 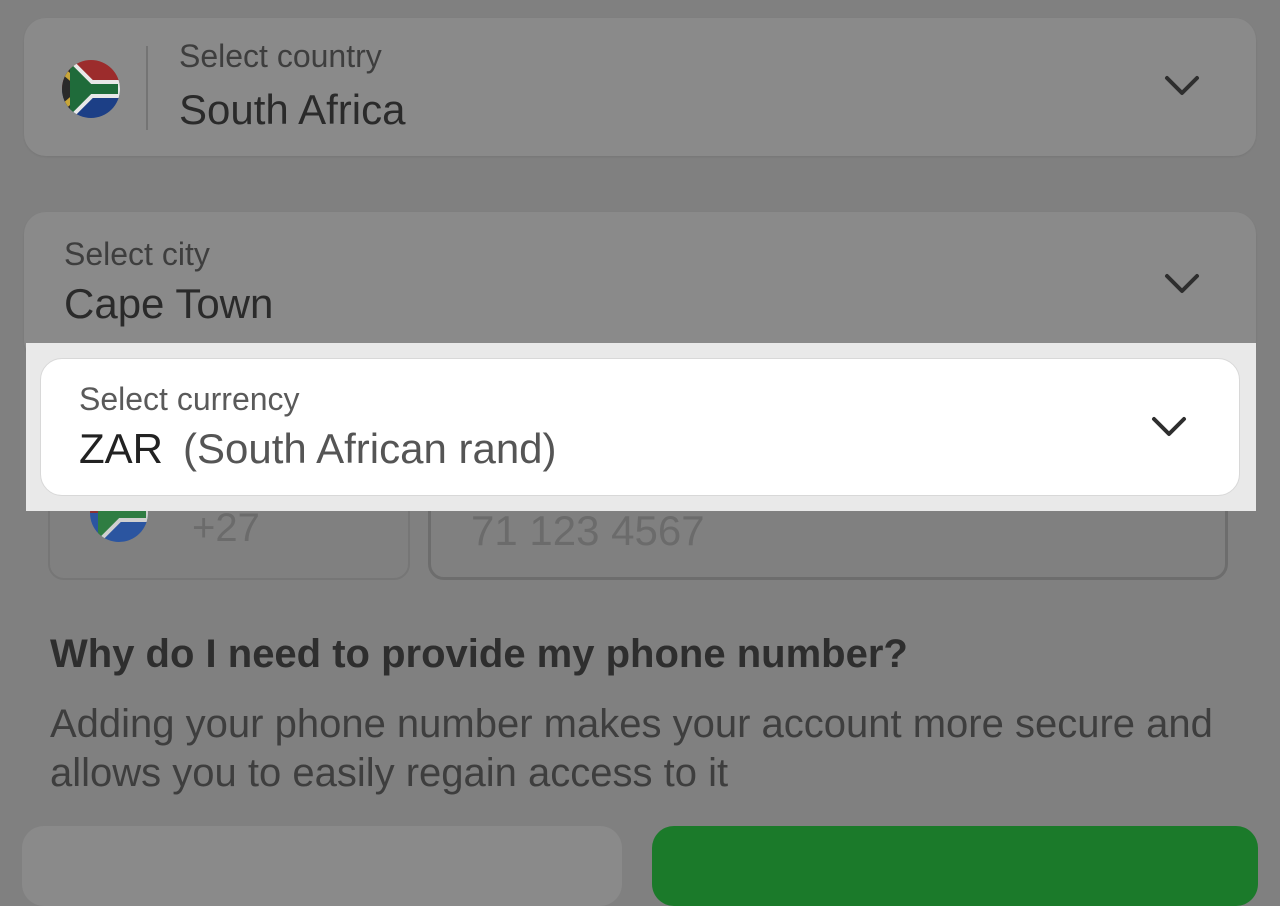 What do you see at coordinates (322, 866) in the screenshot?
I see `back-button` at bounding box center [322, 866].